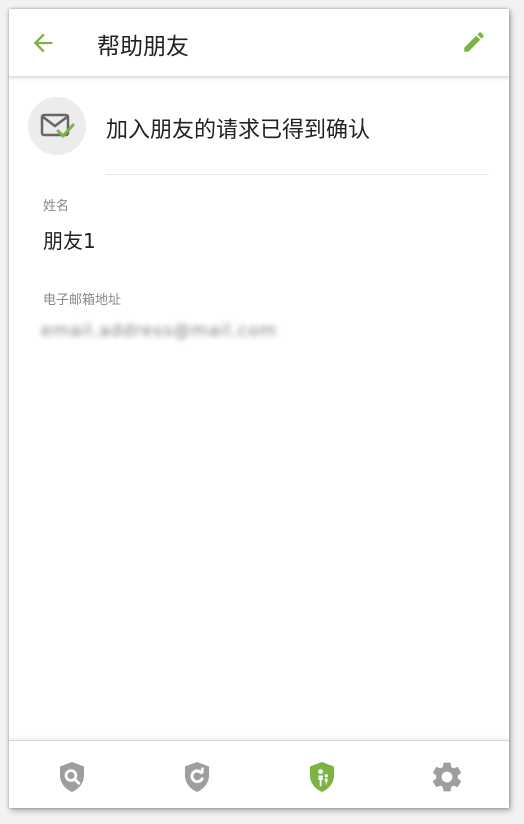 This screenshot has width=524, height=824. I want to click on nav-item-settings, so click(447, 777).